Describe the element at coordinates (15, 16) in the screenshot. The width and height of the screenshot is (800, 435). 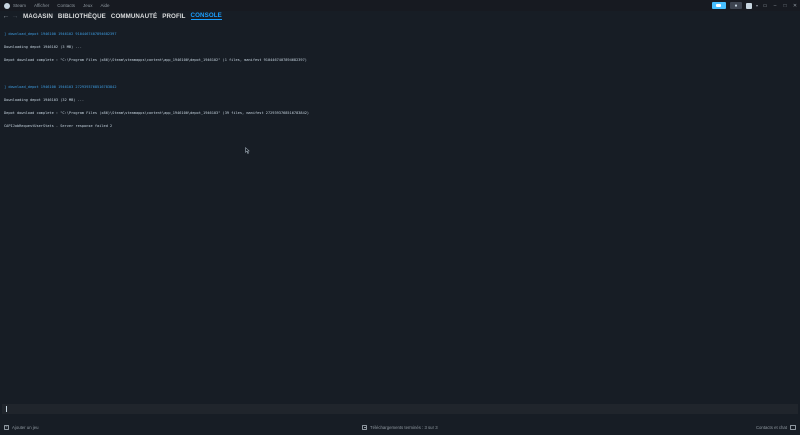
I see `forward-arrow-icon: →` at that location.